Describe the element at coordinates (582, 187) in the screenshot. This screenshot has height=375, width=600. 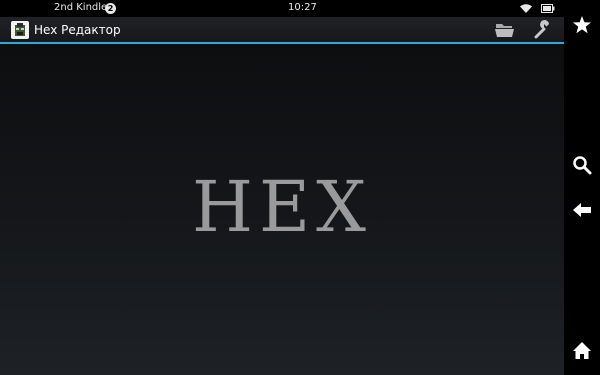
I see `navigation-bar` at that location.